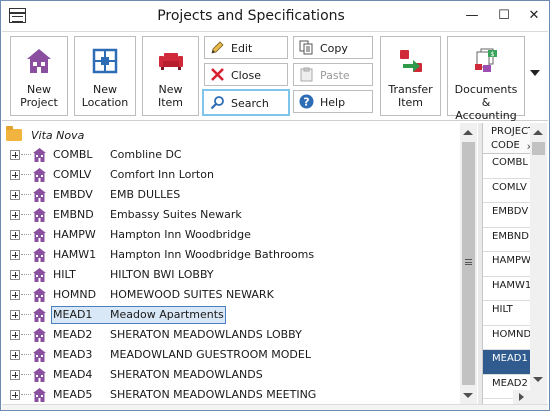 This screenshot has height=411, width=550. Describe the element at coordinates (410, 61) in the screenshot. I see `transfer-icon` at that location.